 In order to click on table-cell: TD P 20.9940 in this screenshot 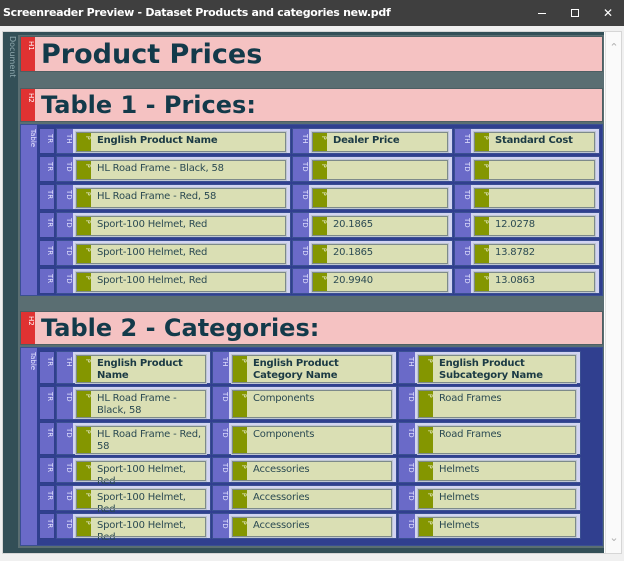, I will do `click(372, 281)`.